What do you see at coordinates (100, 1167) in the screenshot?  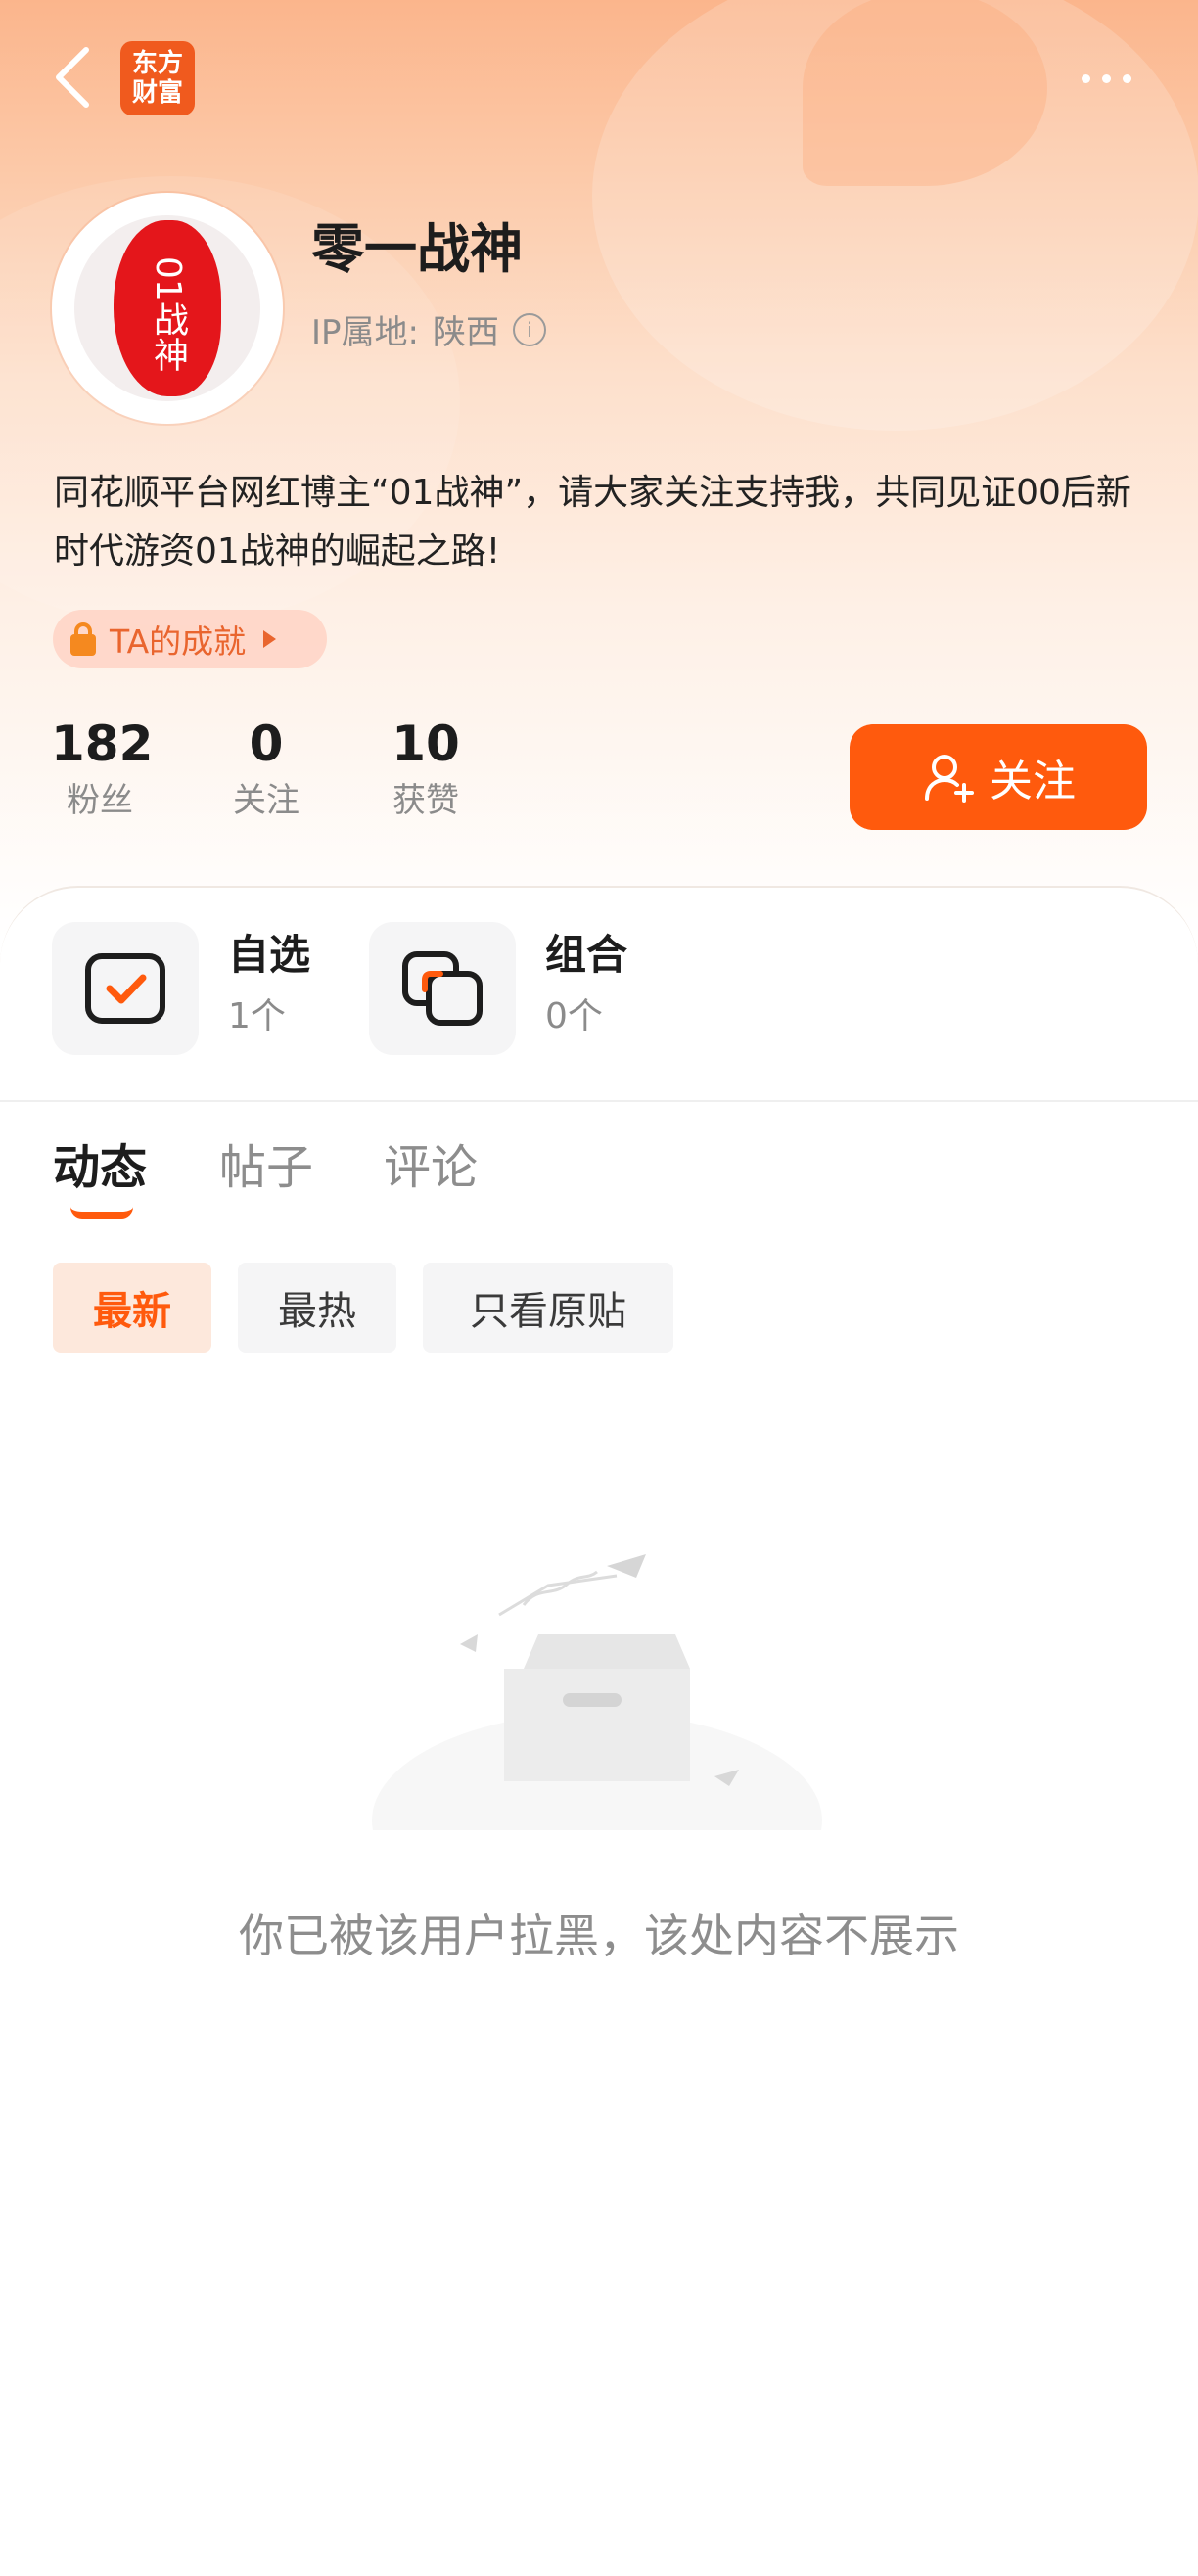 I see `tab-dynamics: 动态` at bounding box center [100, 1167].